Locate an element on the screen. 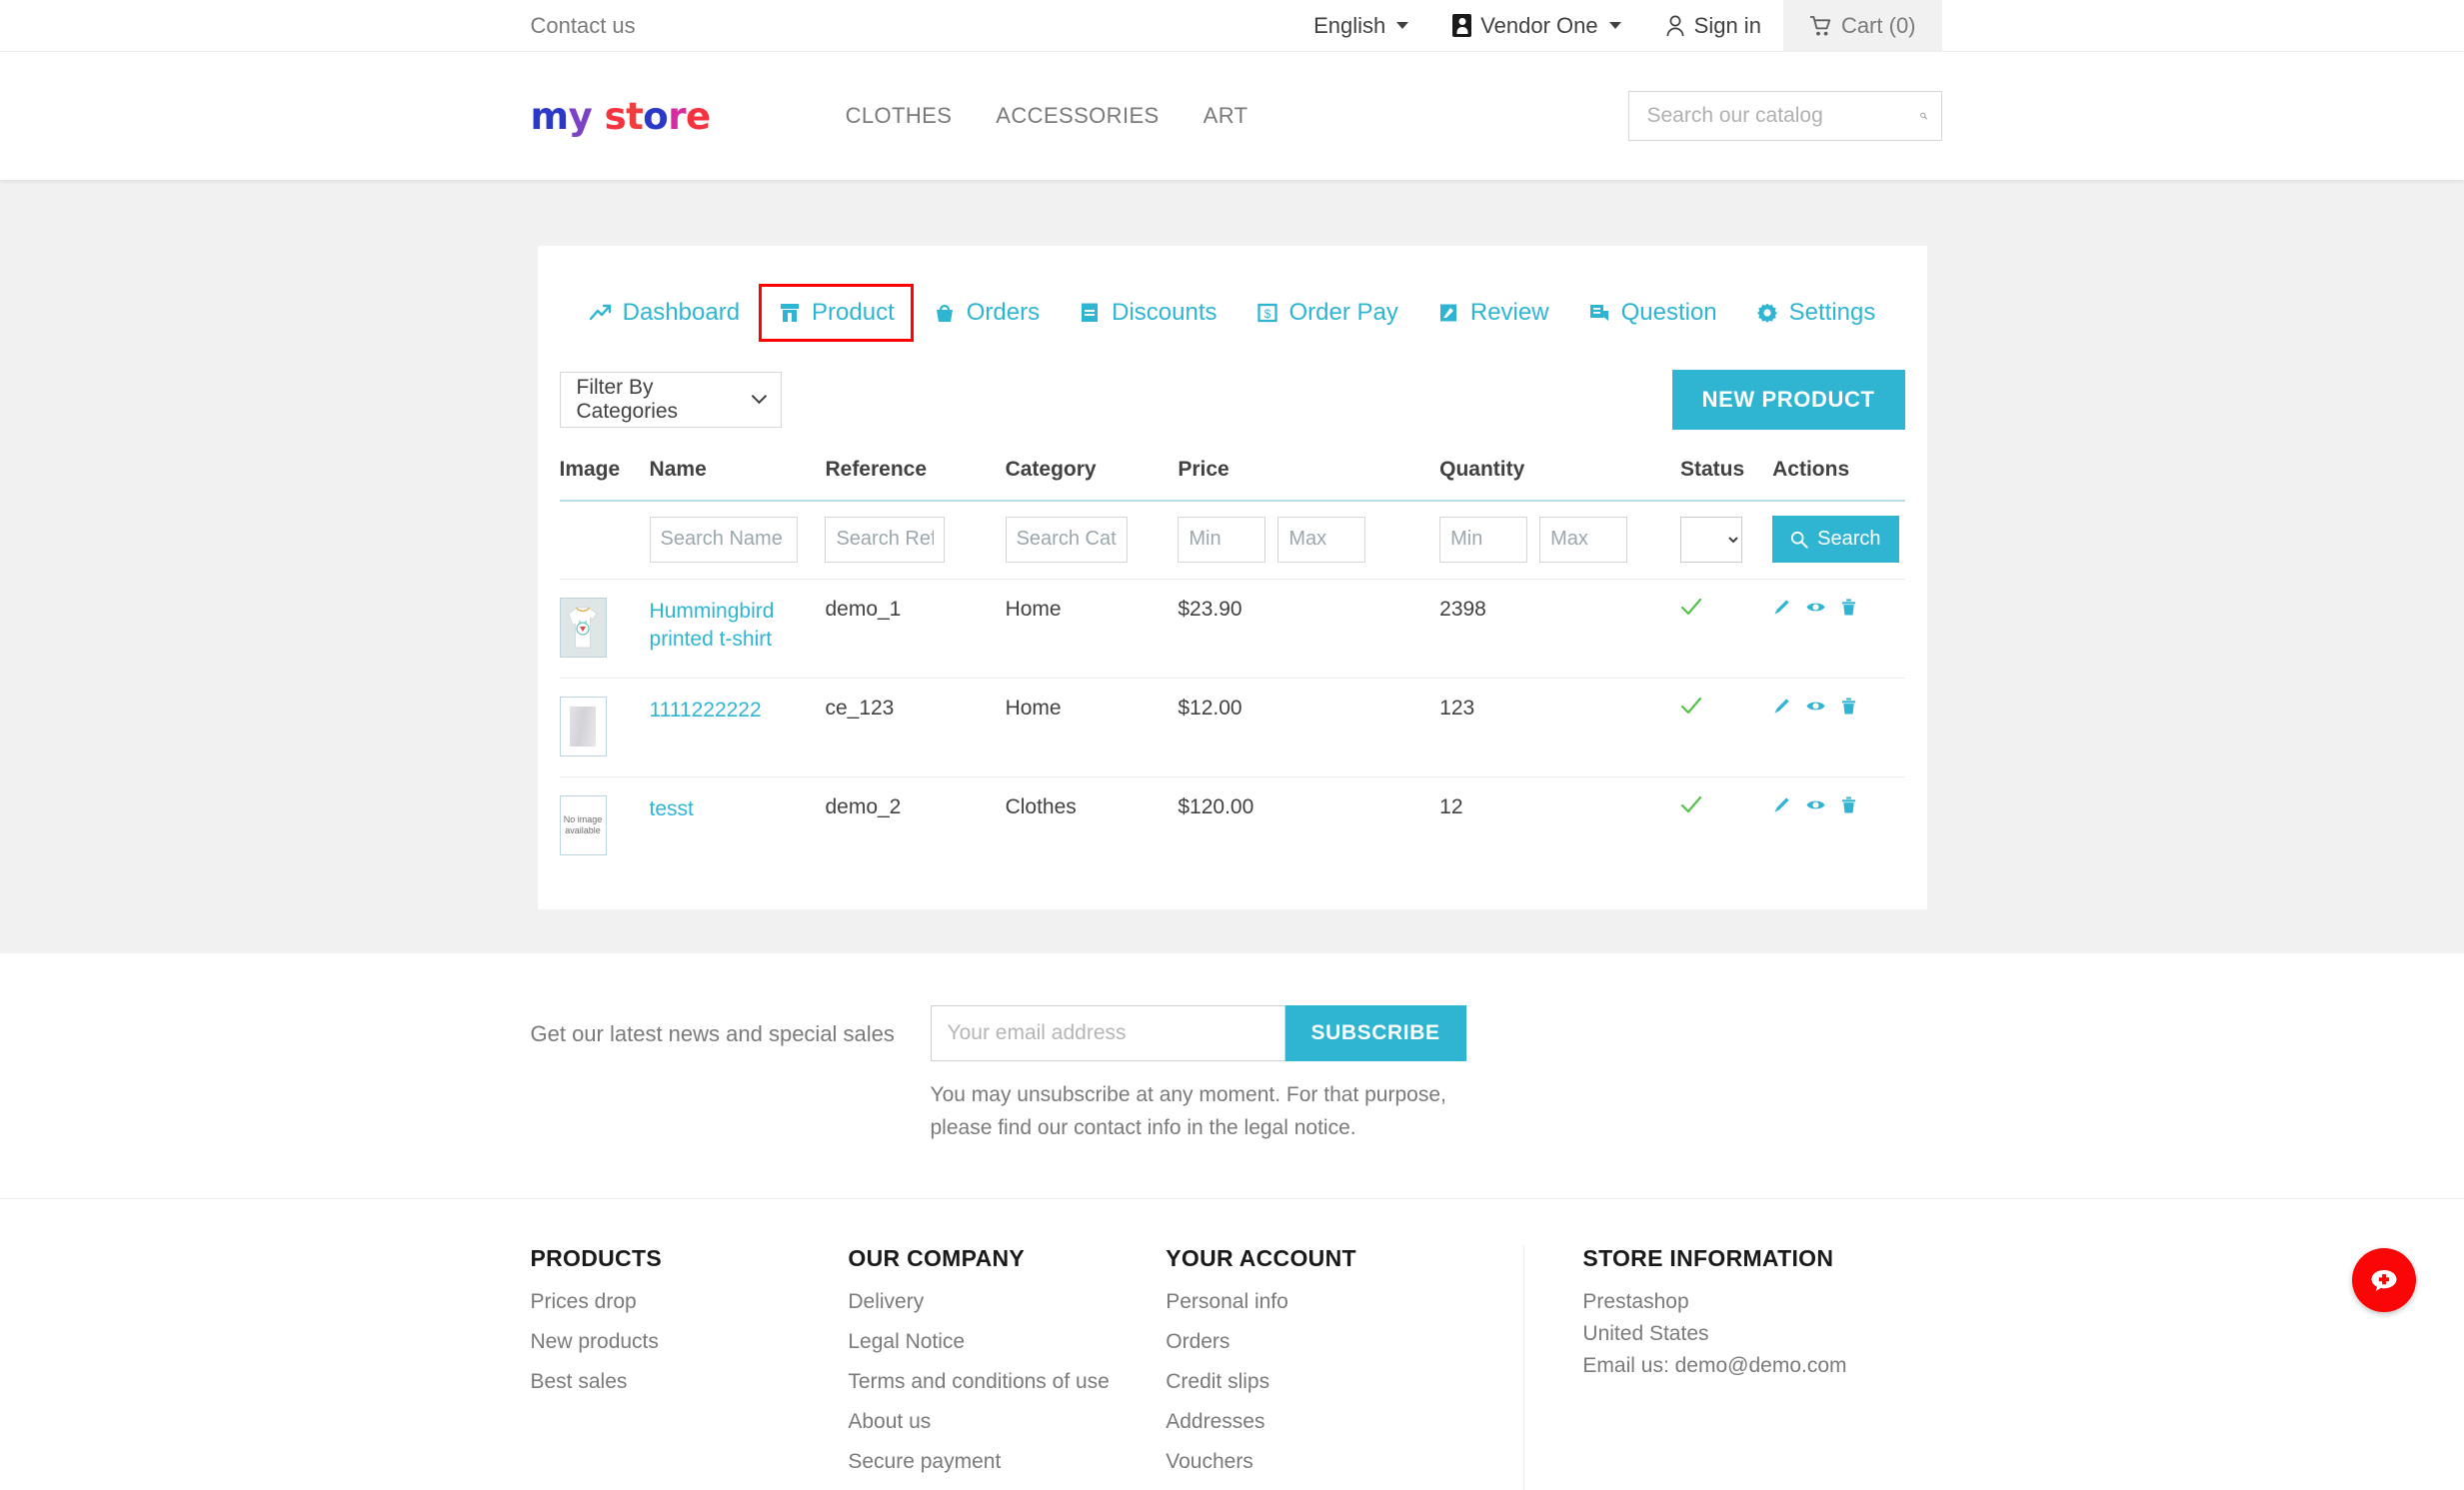 The image size is (2464, 1490). check-icon is located at coordinates (1691, 804).